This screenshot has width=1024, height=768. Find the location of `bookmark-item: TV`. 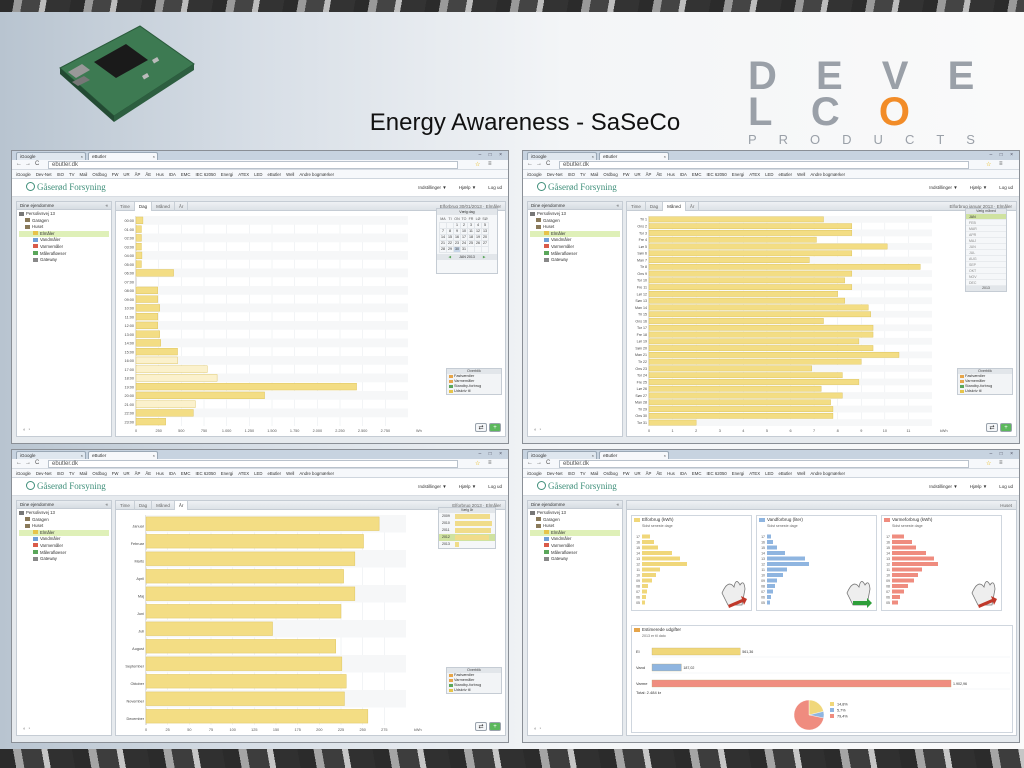

bookmark-item: TV is located at coordinates (583, 174).